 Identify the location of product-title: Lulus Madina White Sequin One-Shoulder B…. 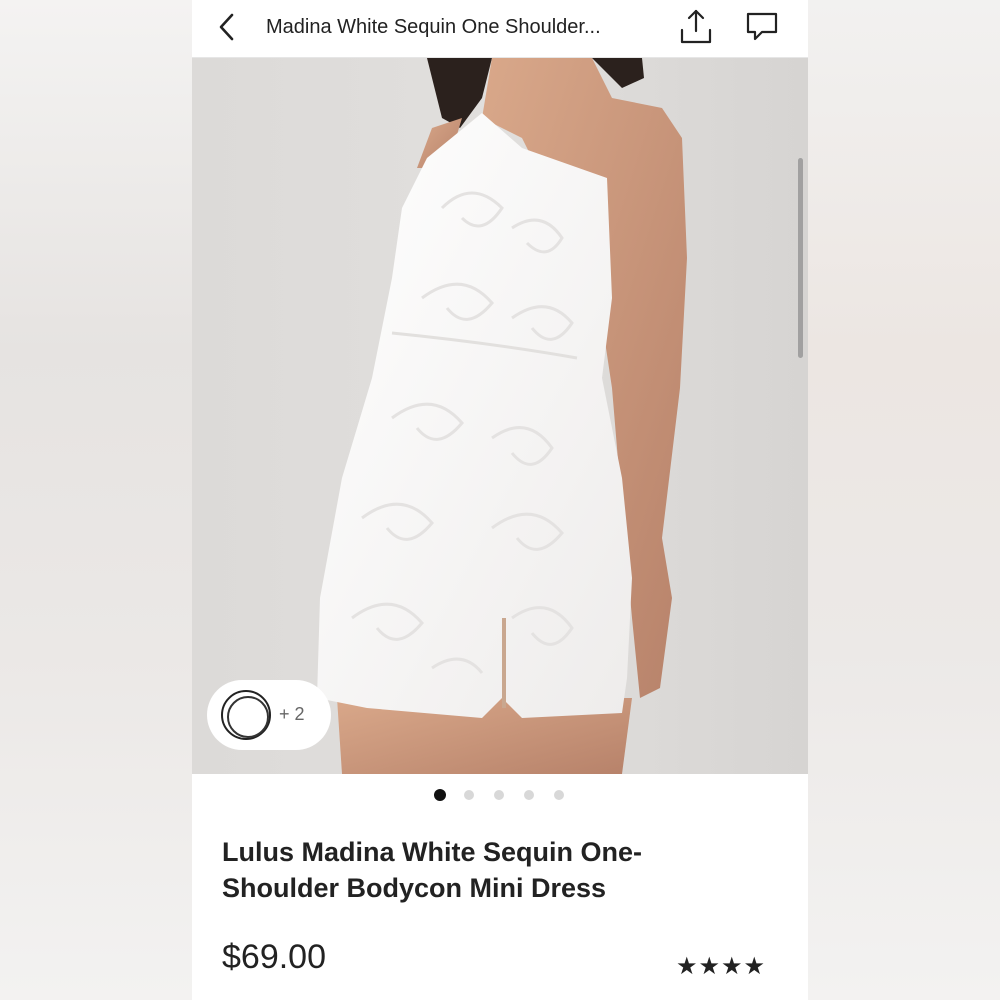
(432, 870).